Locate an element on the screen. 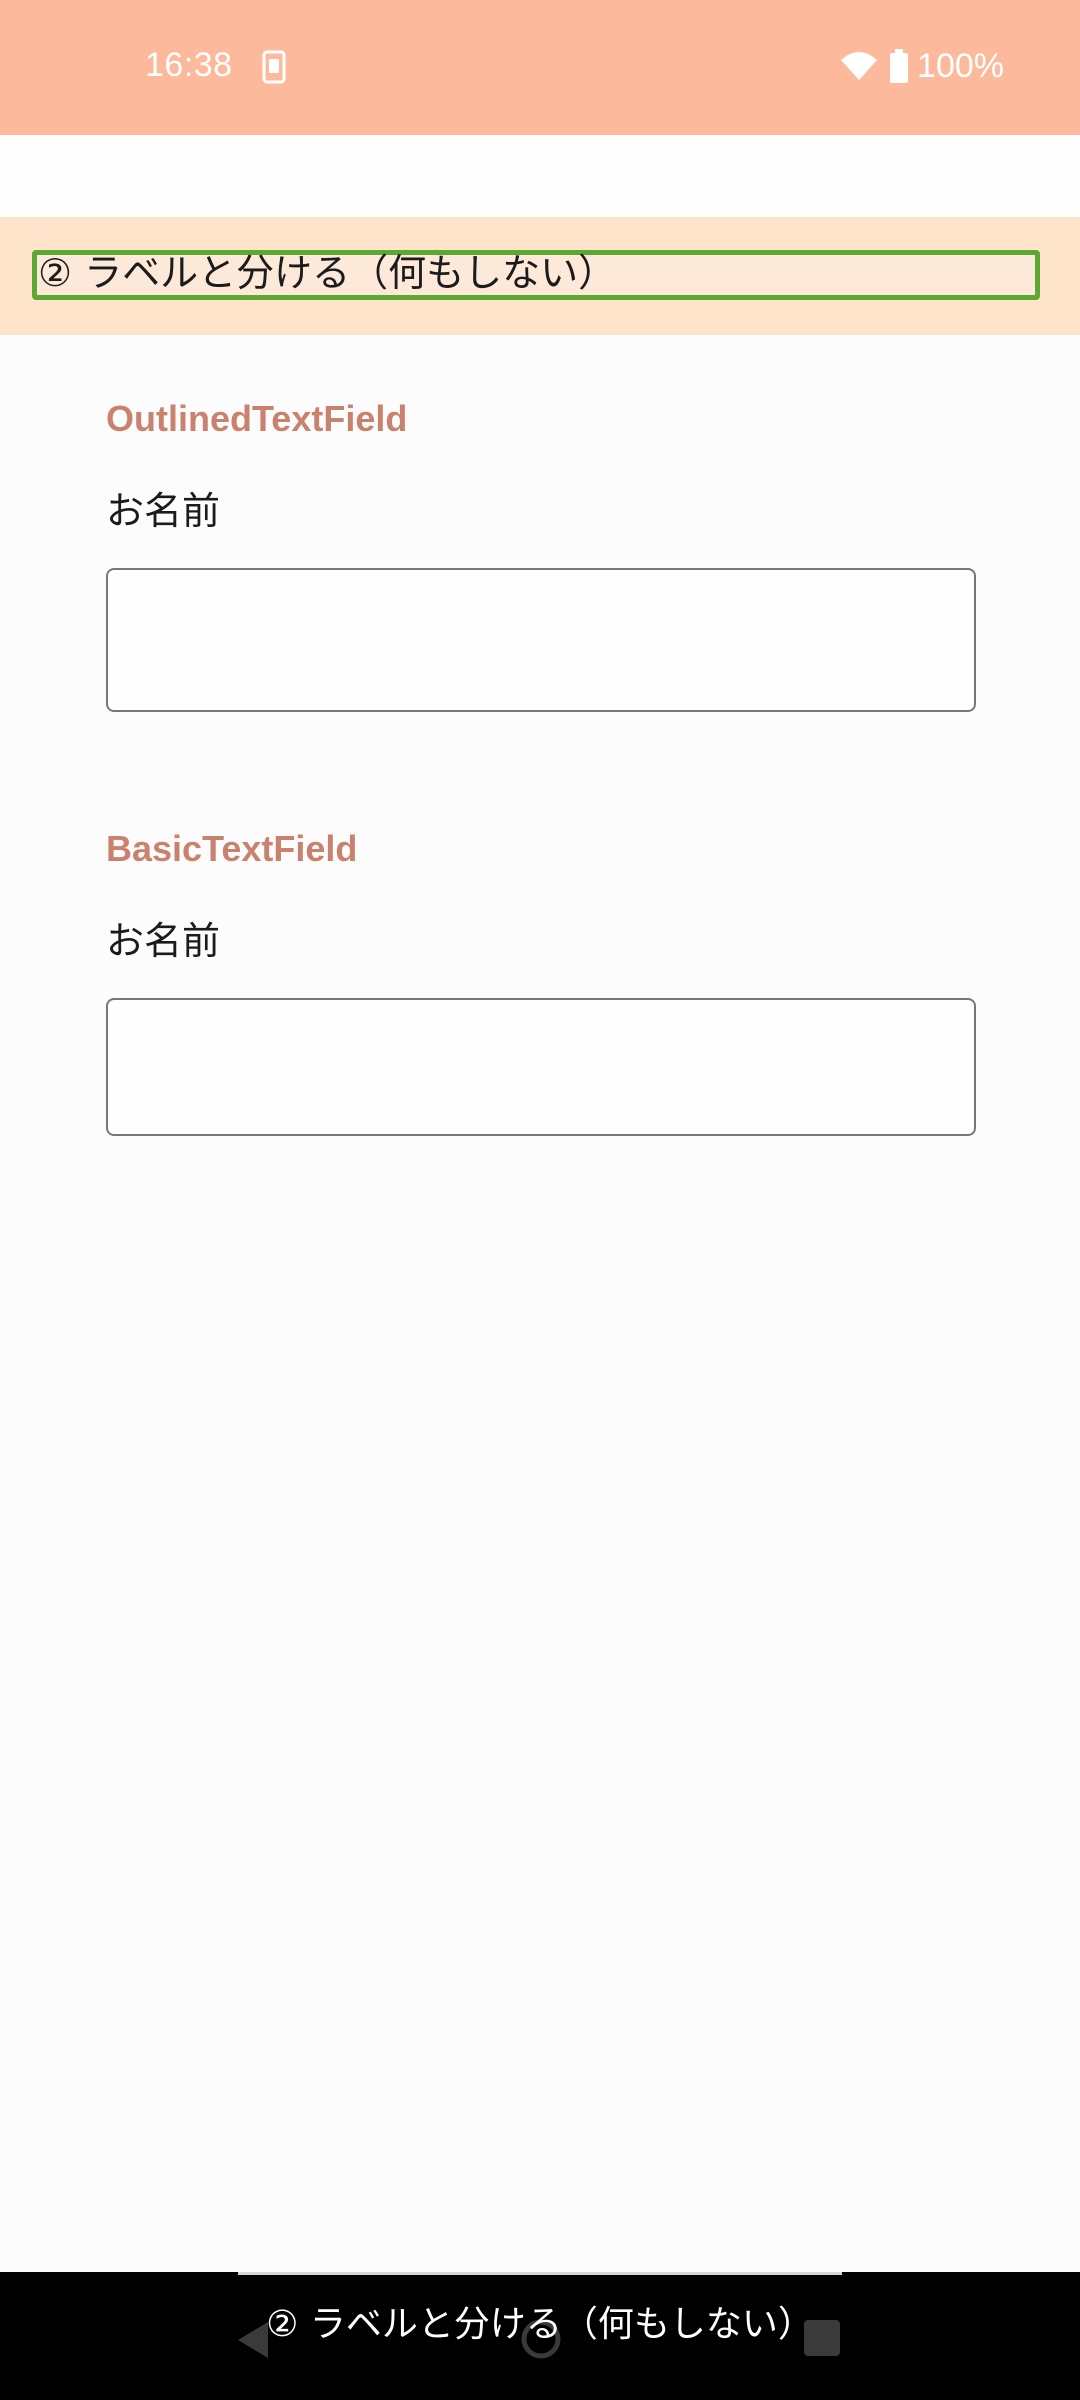  outlined-name-label: お名前 is located at coordinates (163, 511).